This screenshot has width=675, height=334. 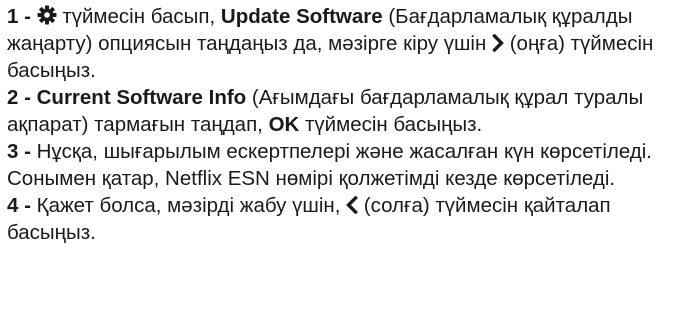 I want to click on step-number: 4 -, so click(x=22, y=205).